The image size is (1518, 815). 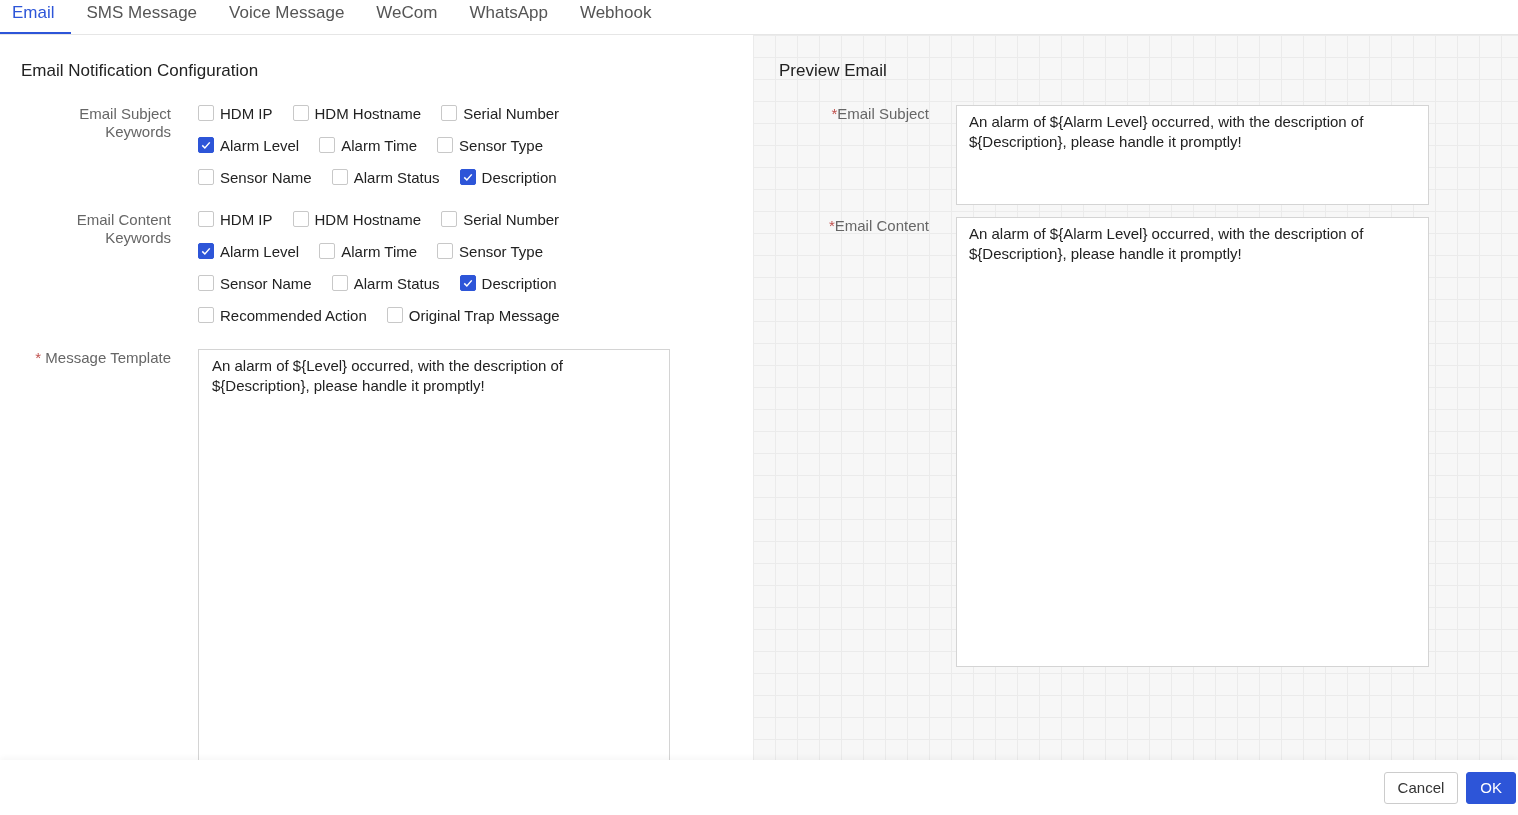 What do you see at coordinates (833, 71) in the screenshot?
I see `section-title: Preview Email` at bounding box center [833, 71].